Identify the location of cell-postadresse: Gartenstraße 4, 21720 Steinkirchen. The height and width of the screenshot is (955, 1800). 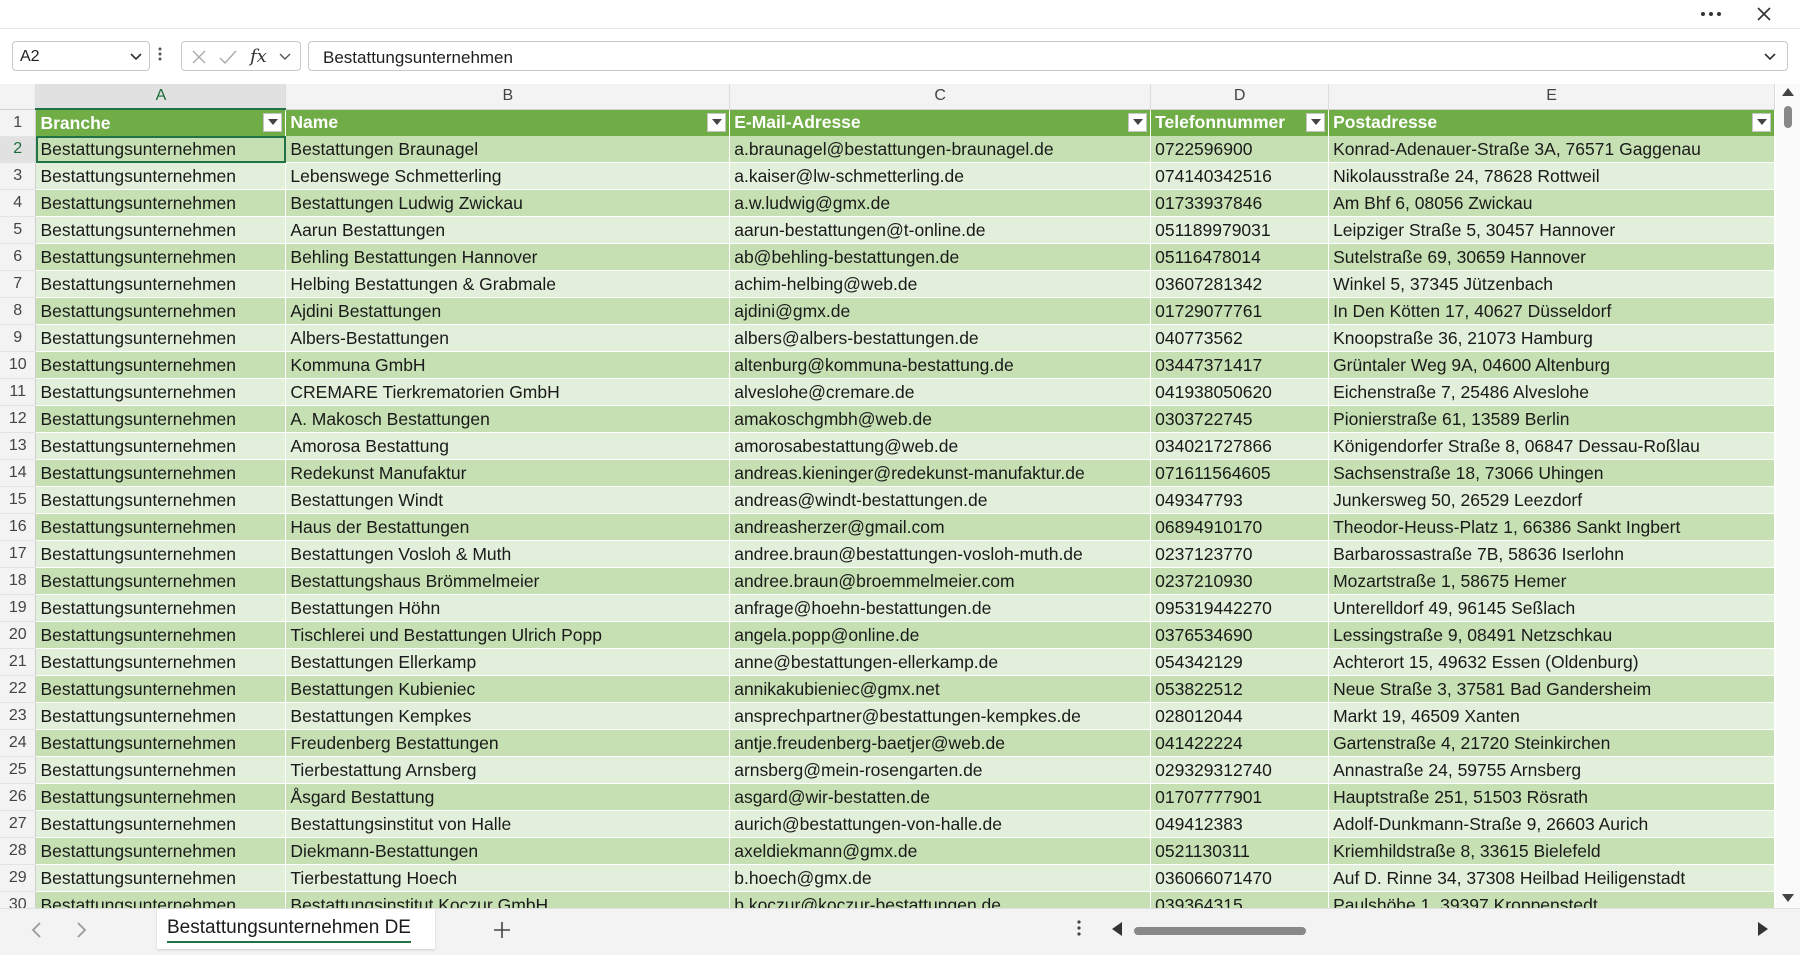
(1551, 743).